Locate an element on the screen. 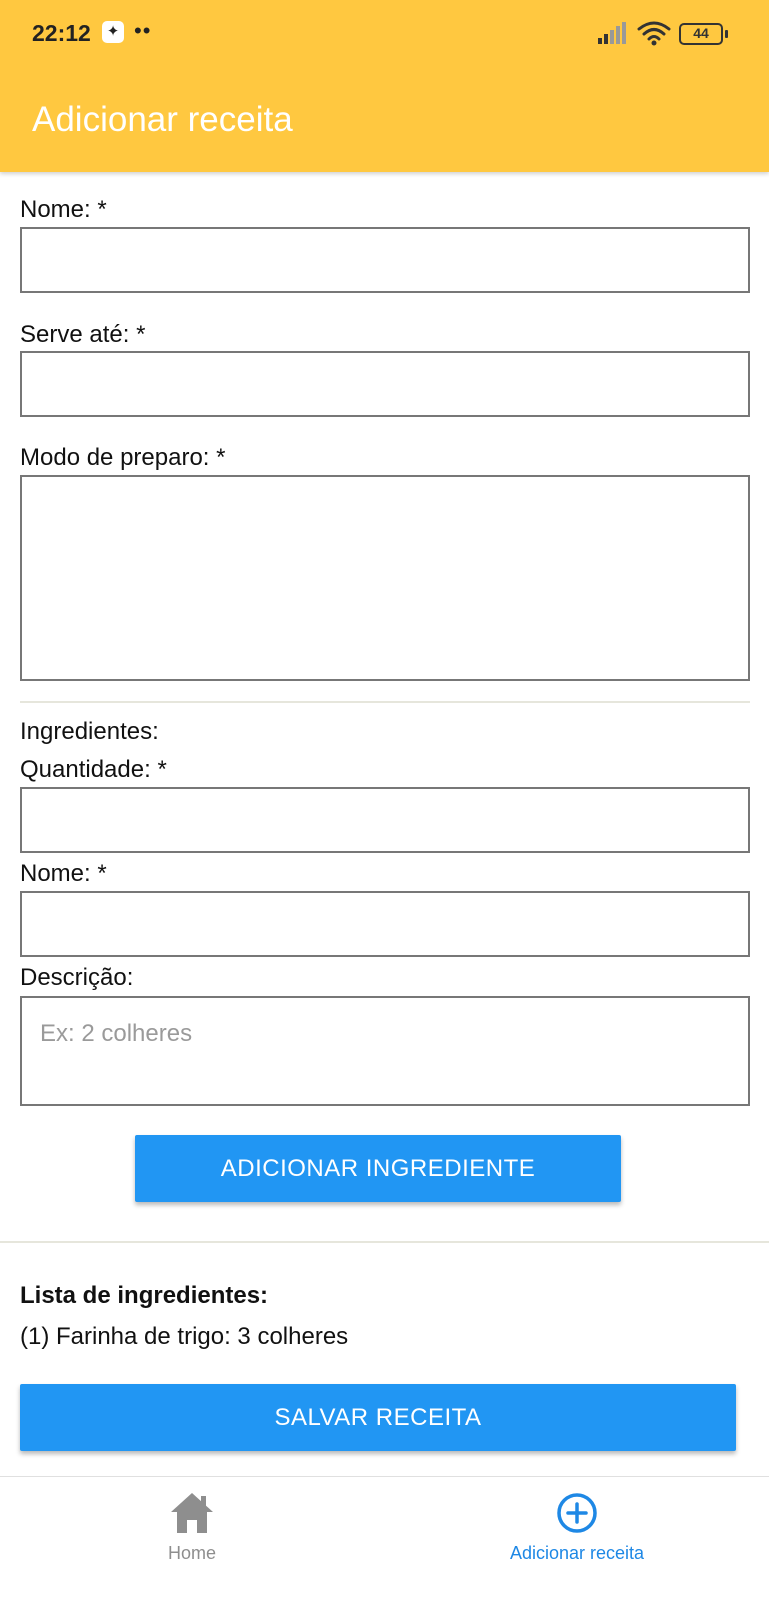  status-bar: 22:12 ✦ •• 44 is located at coordinates (384, 35).